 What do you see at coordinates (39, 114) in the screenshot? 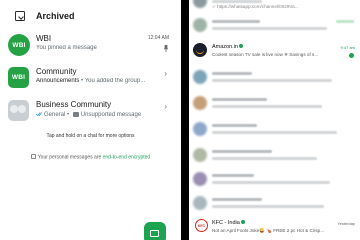
I see `read-check-icon` at bounding box center [39, 114].